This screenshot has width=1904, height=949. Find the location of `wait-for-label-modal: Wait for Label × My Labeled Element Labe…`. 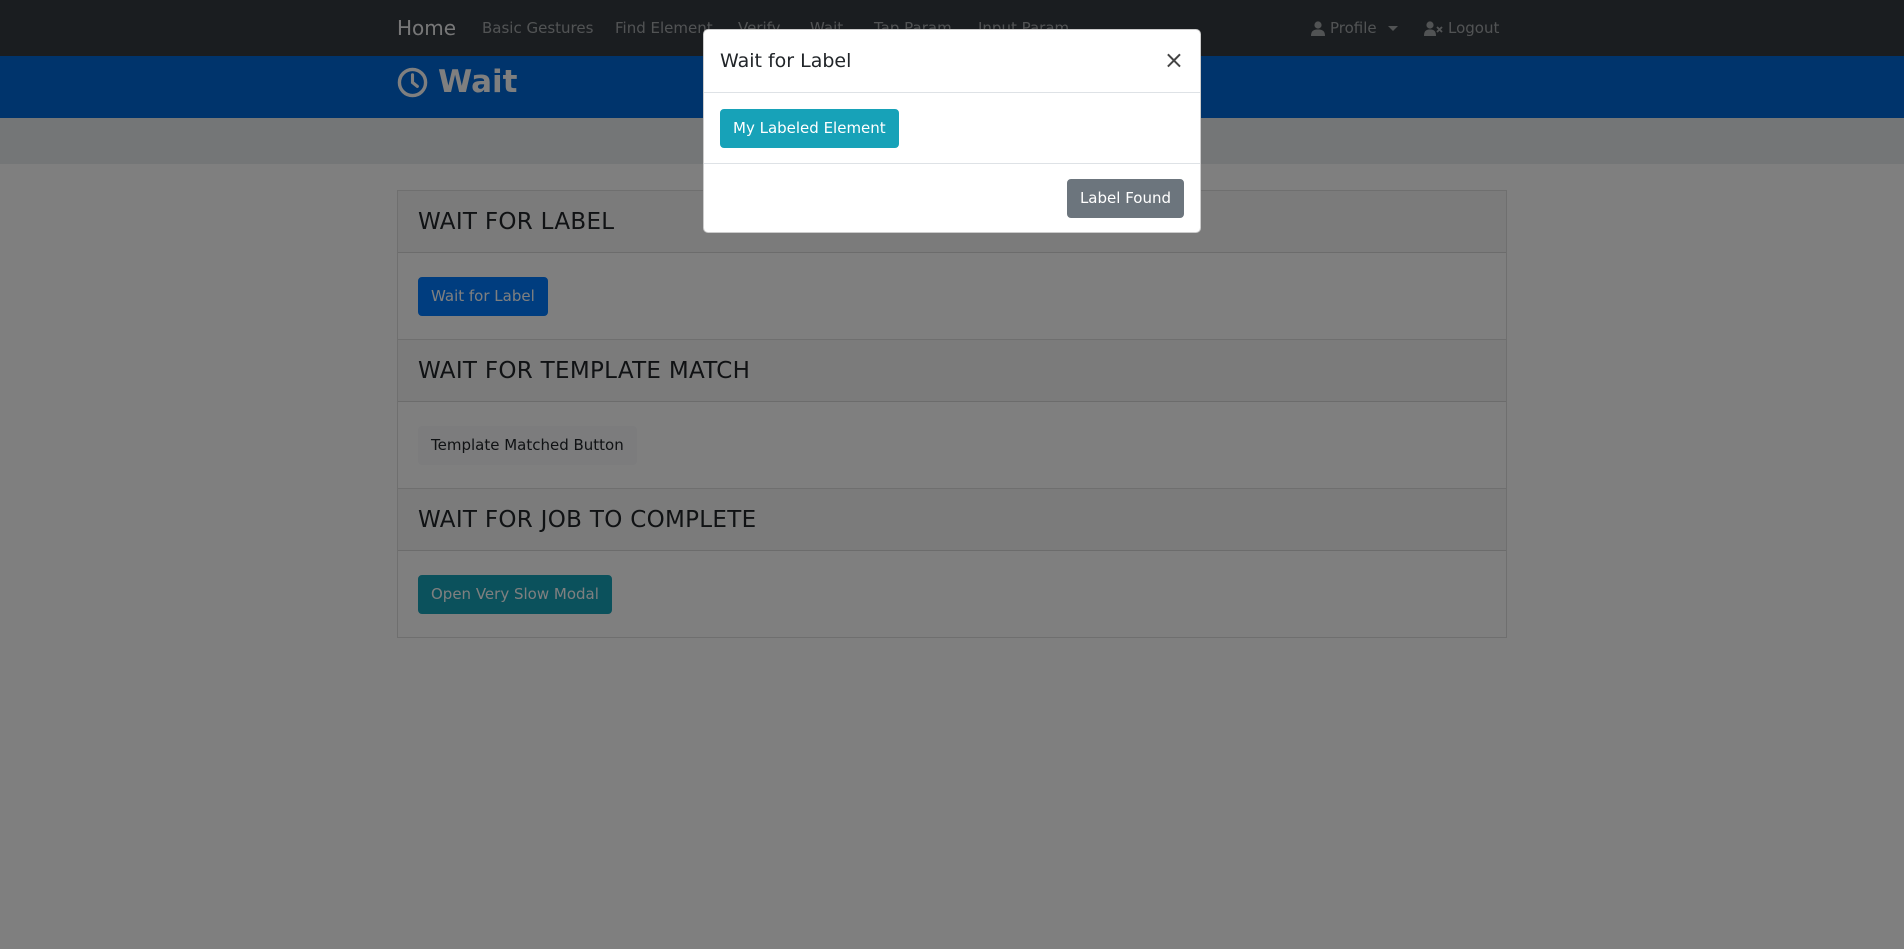

wait-for-label-modal: Wait for Label × My Labeled Element Labe… is located at coordinates (952, 131).